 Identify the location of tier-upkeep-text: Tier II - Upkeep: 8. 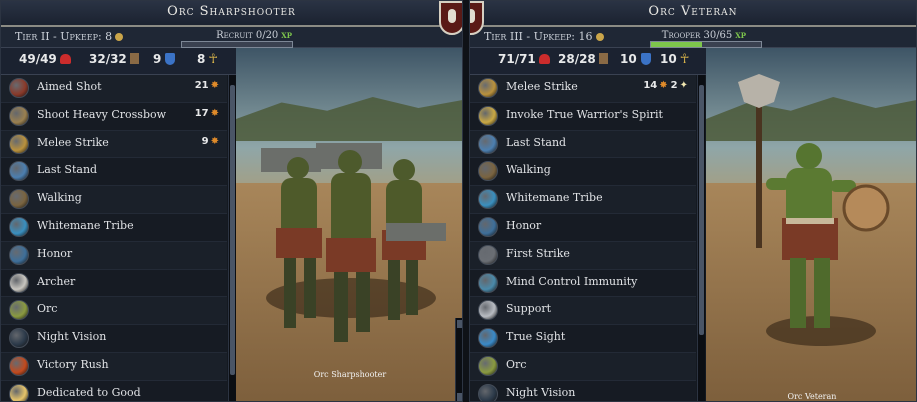
(64, 36).